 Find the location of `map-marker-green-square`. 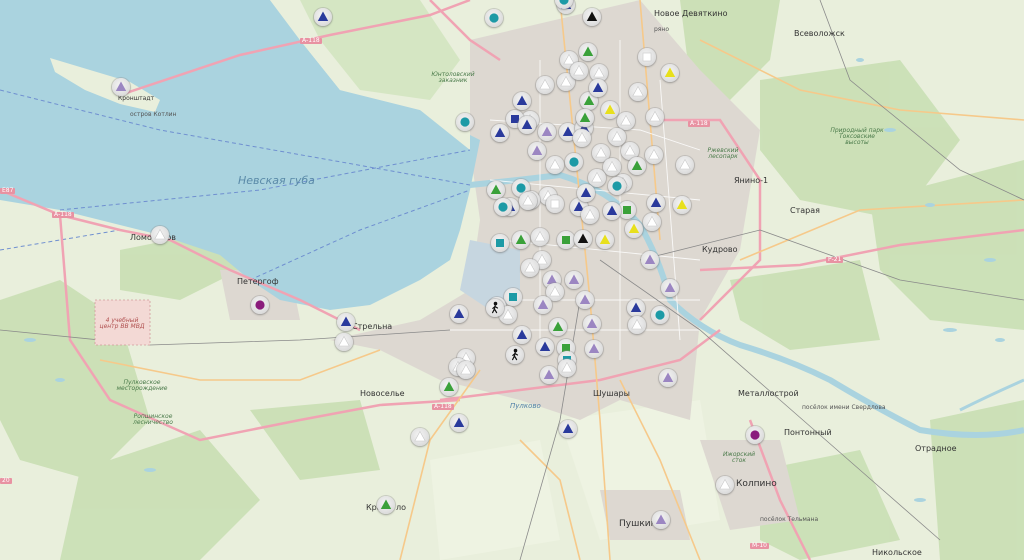

map-marker-green-square is located at coordinates (566, 240).